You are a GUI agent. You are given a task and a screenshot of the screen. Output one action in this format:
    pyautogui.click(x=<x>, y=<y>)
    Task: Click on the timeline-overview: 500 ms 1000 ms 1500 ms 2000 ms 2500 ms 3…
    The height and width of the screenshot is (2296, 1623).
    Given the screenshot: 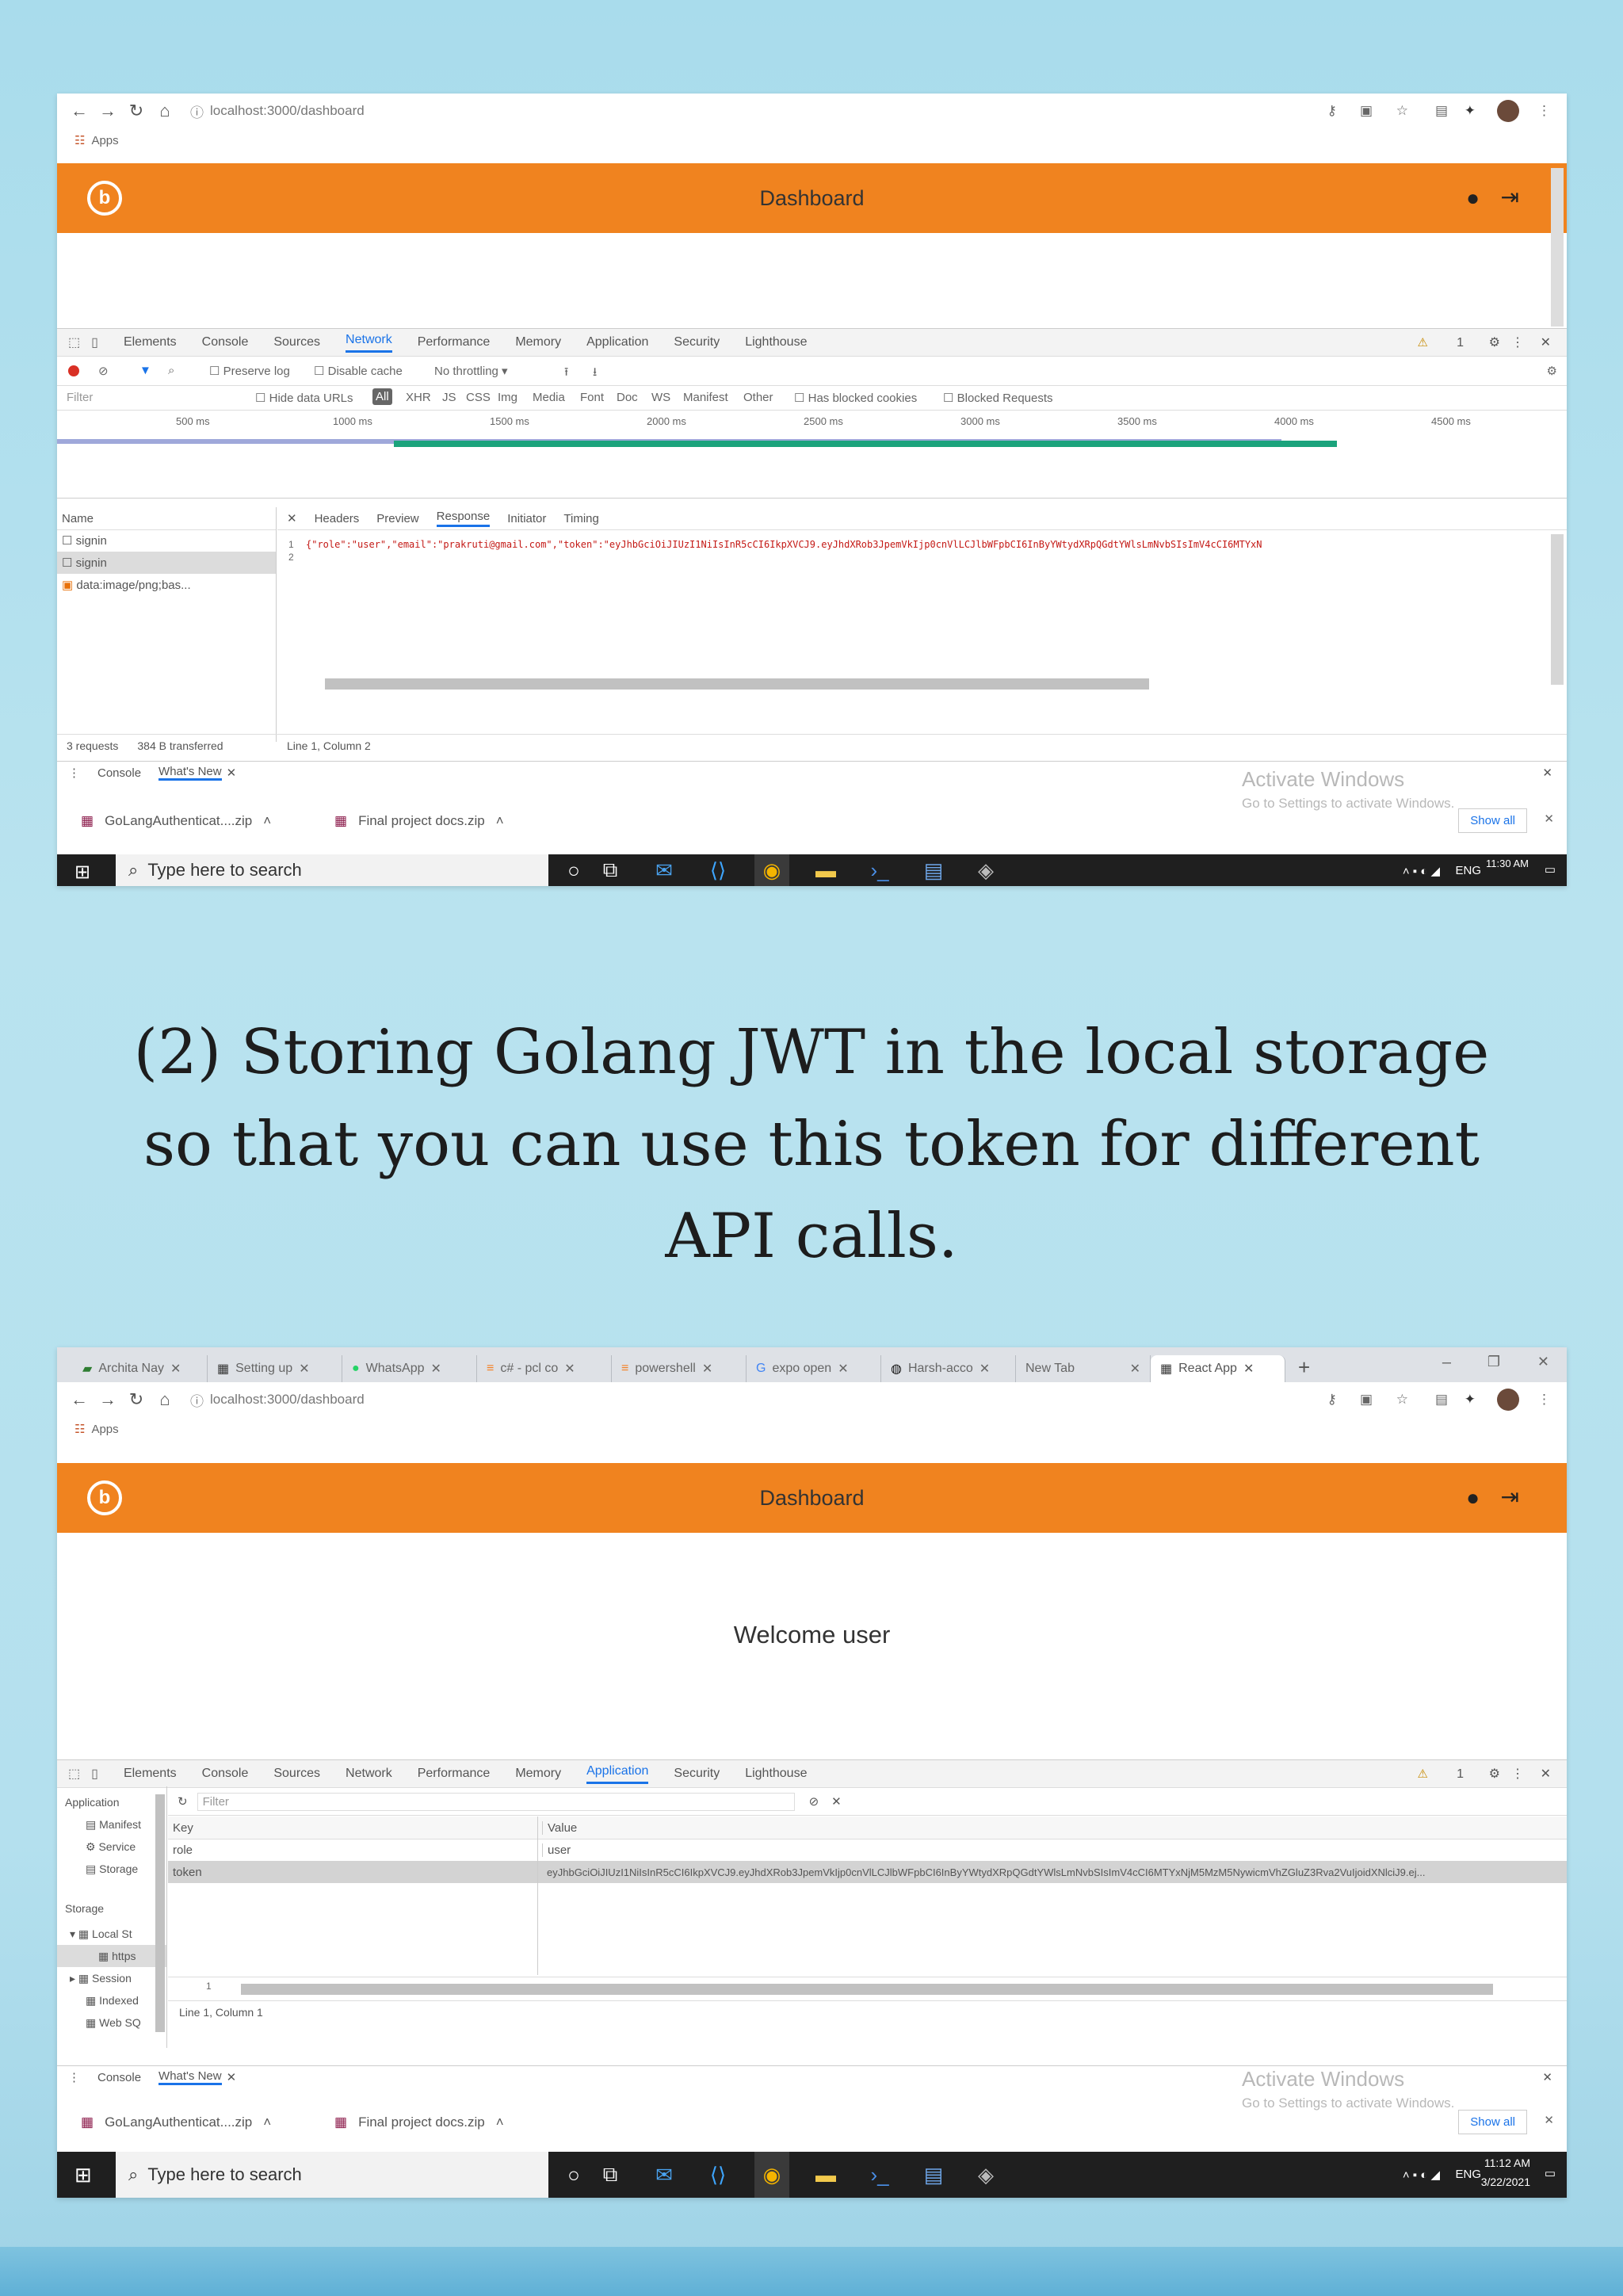 What is the action you would take?
    pyautogui.click(x=812, y=455)
    